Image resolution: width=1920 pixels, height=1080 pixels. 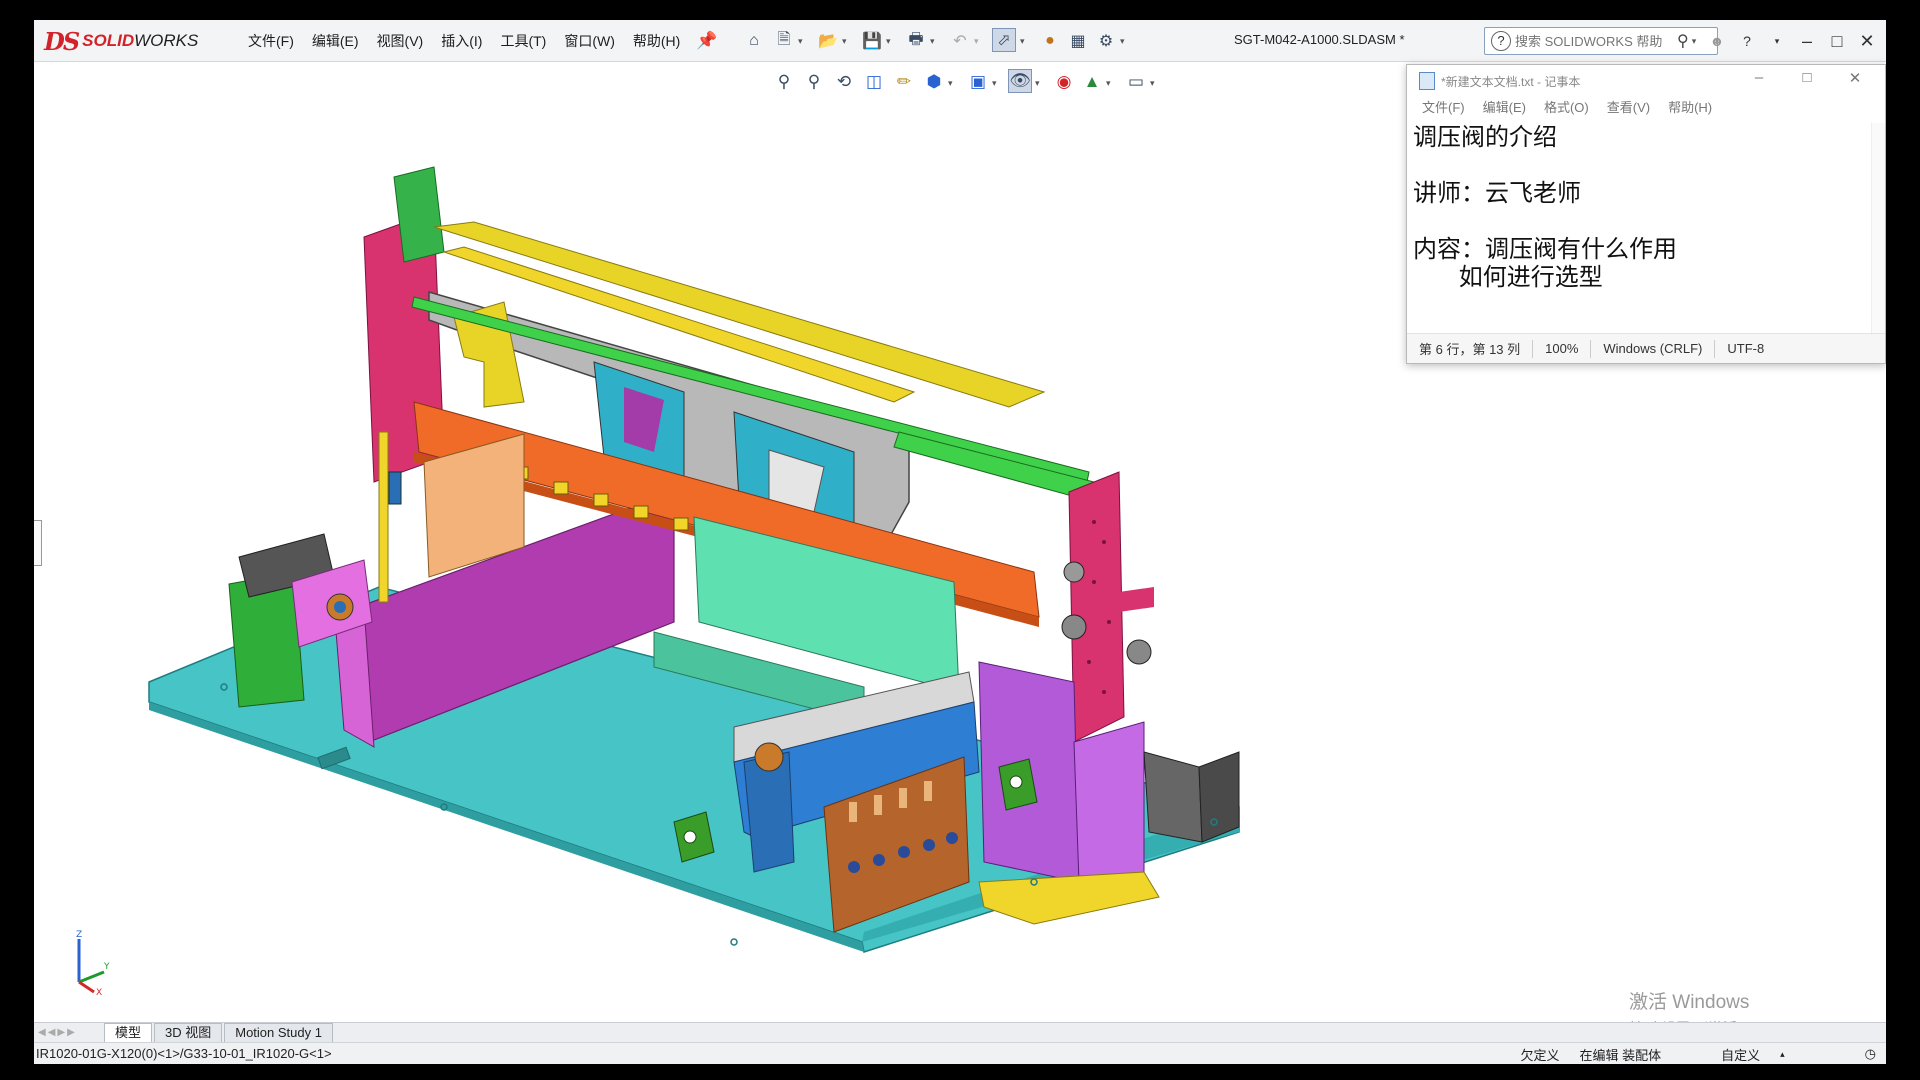 I want to click on solidworks-wordmark: SOLIDWORKS, so click(x=140, y=40).